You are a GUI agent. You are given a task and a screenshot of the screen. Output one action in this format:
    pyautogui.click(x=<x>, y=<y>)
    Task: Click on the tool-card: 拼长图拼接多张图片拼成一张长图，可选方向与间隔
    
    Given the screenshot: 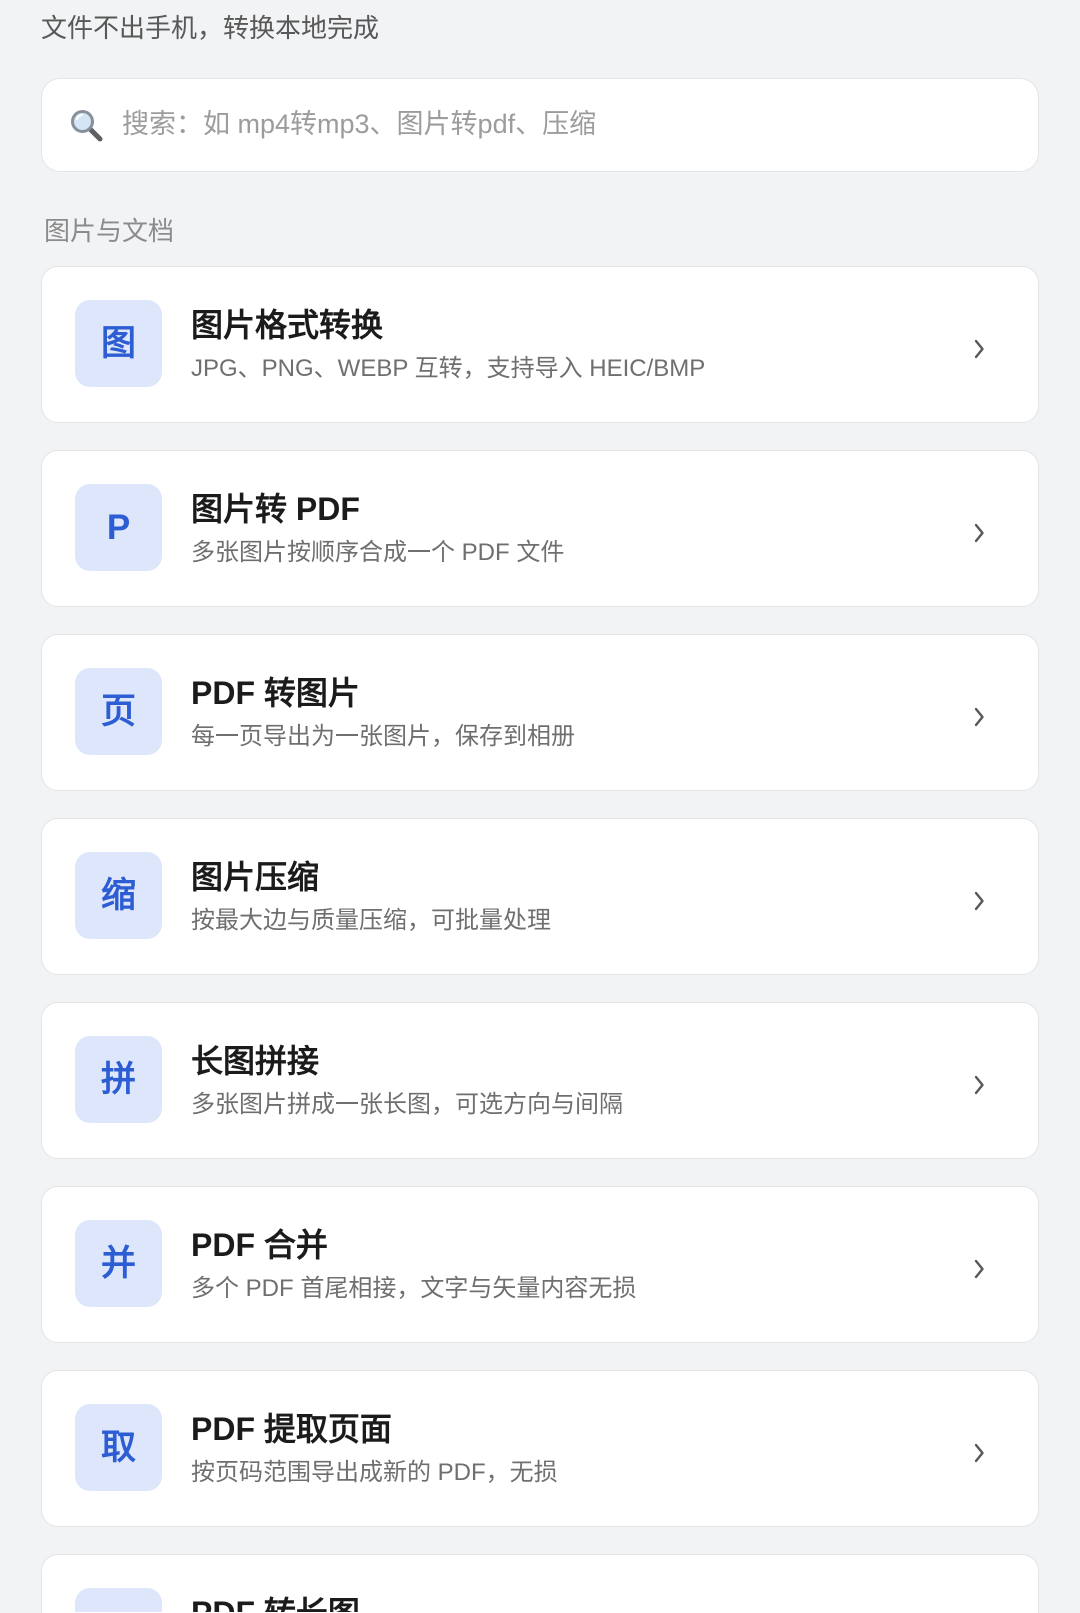 What is the action you would take?
    pyautogui.click(x=540, y=1080)
    